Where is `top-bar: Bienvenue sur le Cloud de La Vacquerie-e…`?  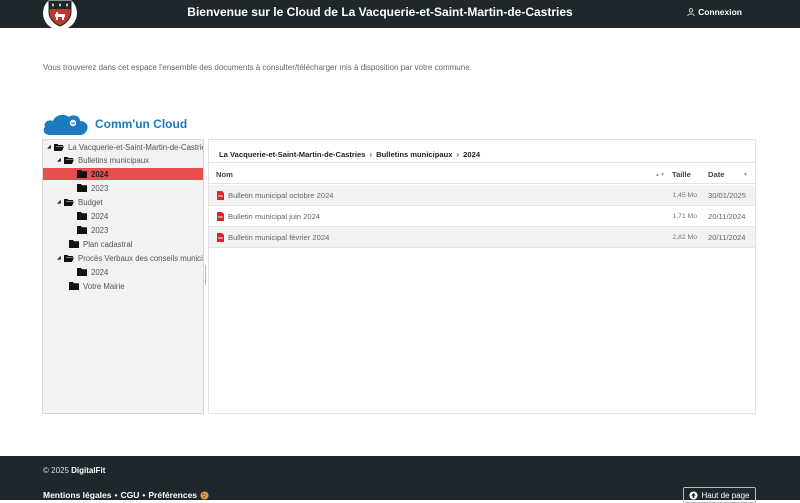 top-bar: Bienvenue sur le Cloud de La Vacquerie-e… is located at coordinates (400, 15).